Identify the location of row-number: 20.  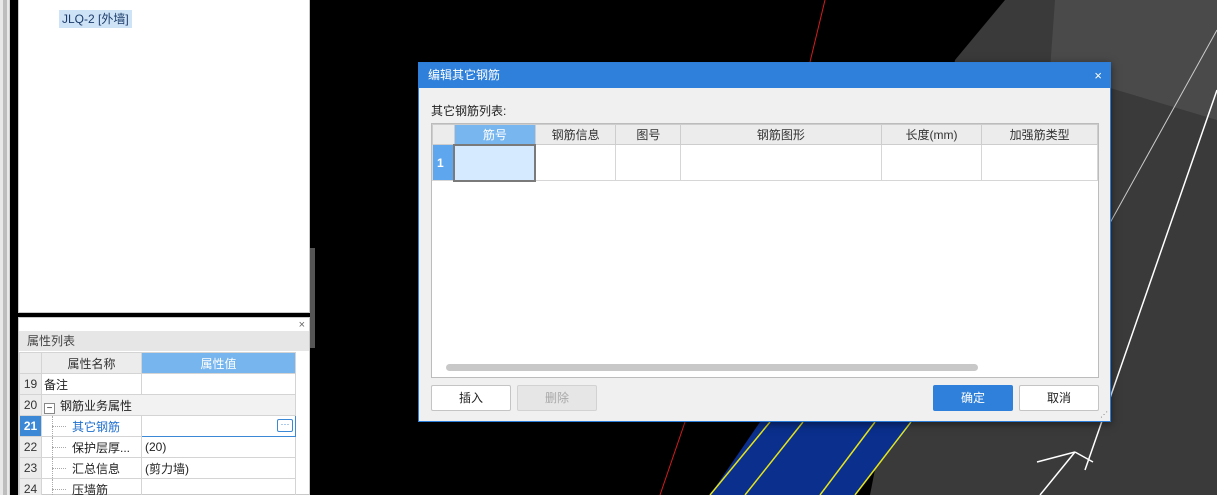
(30, 405).